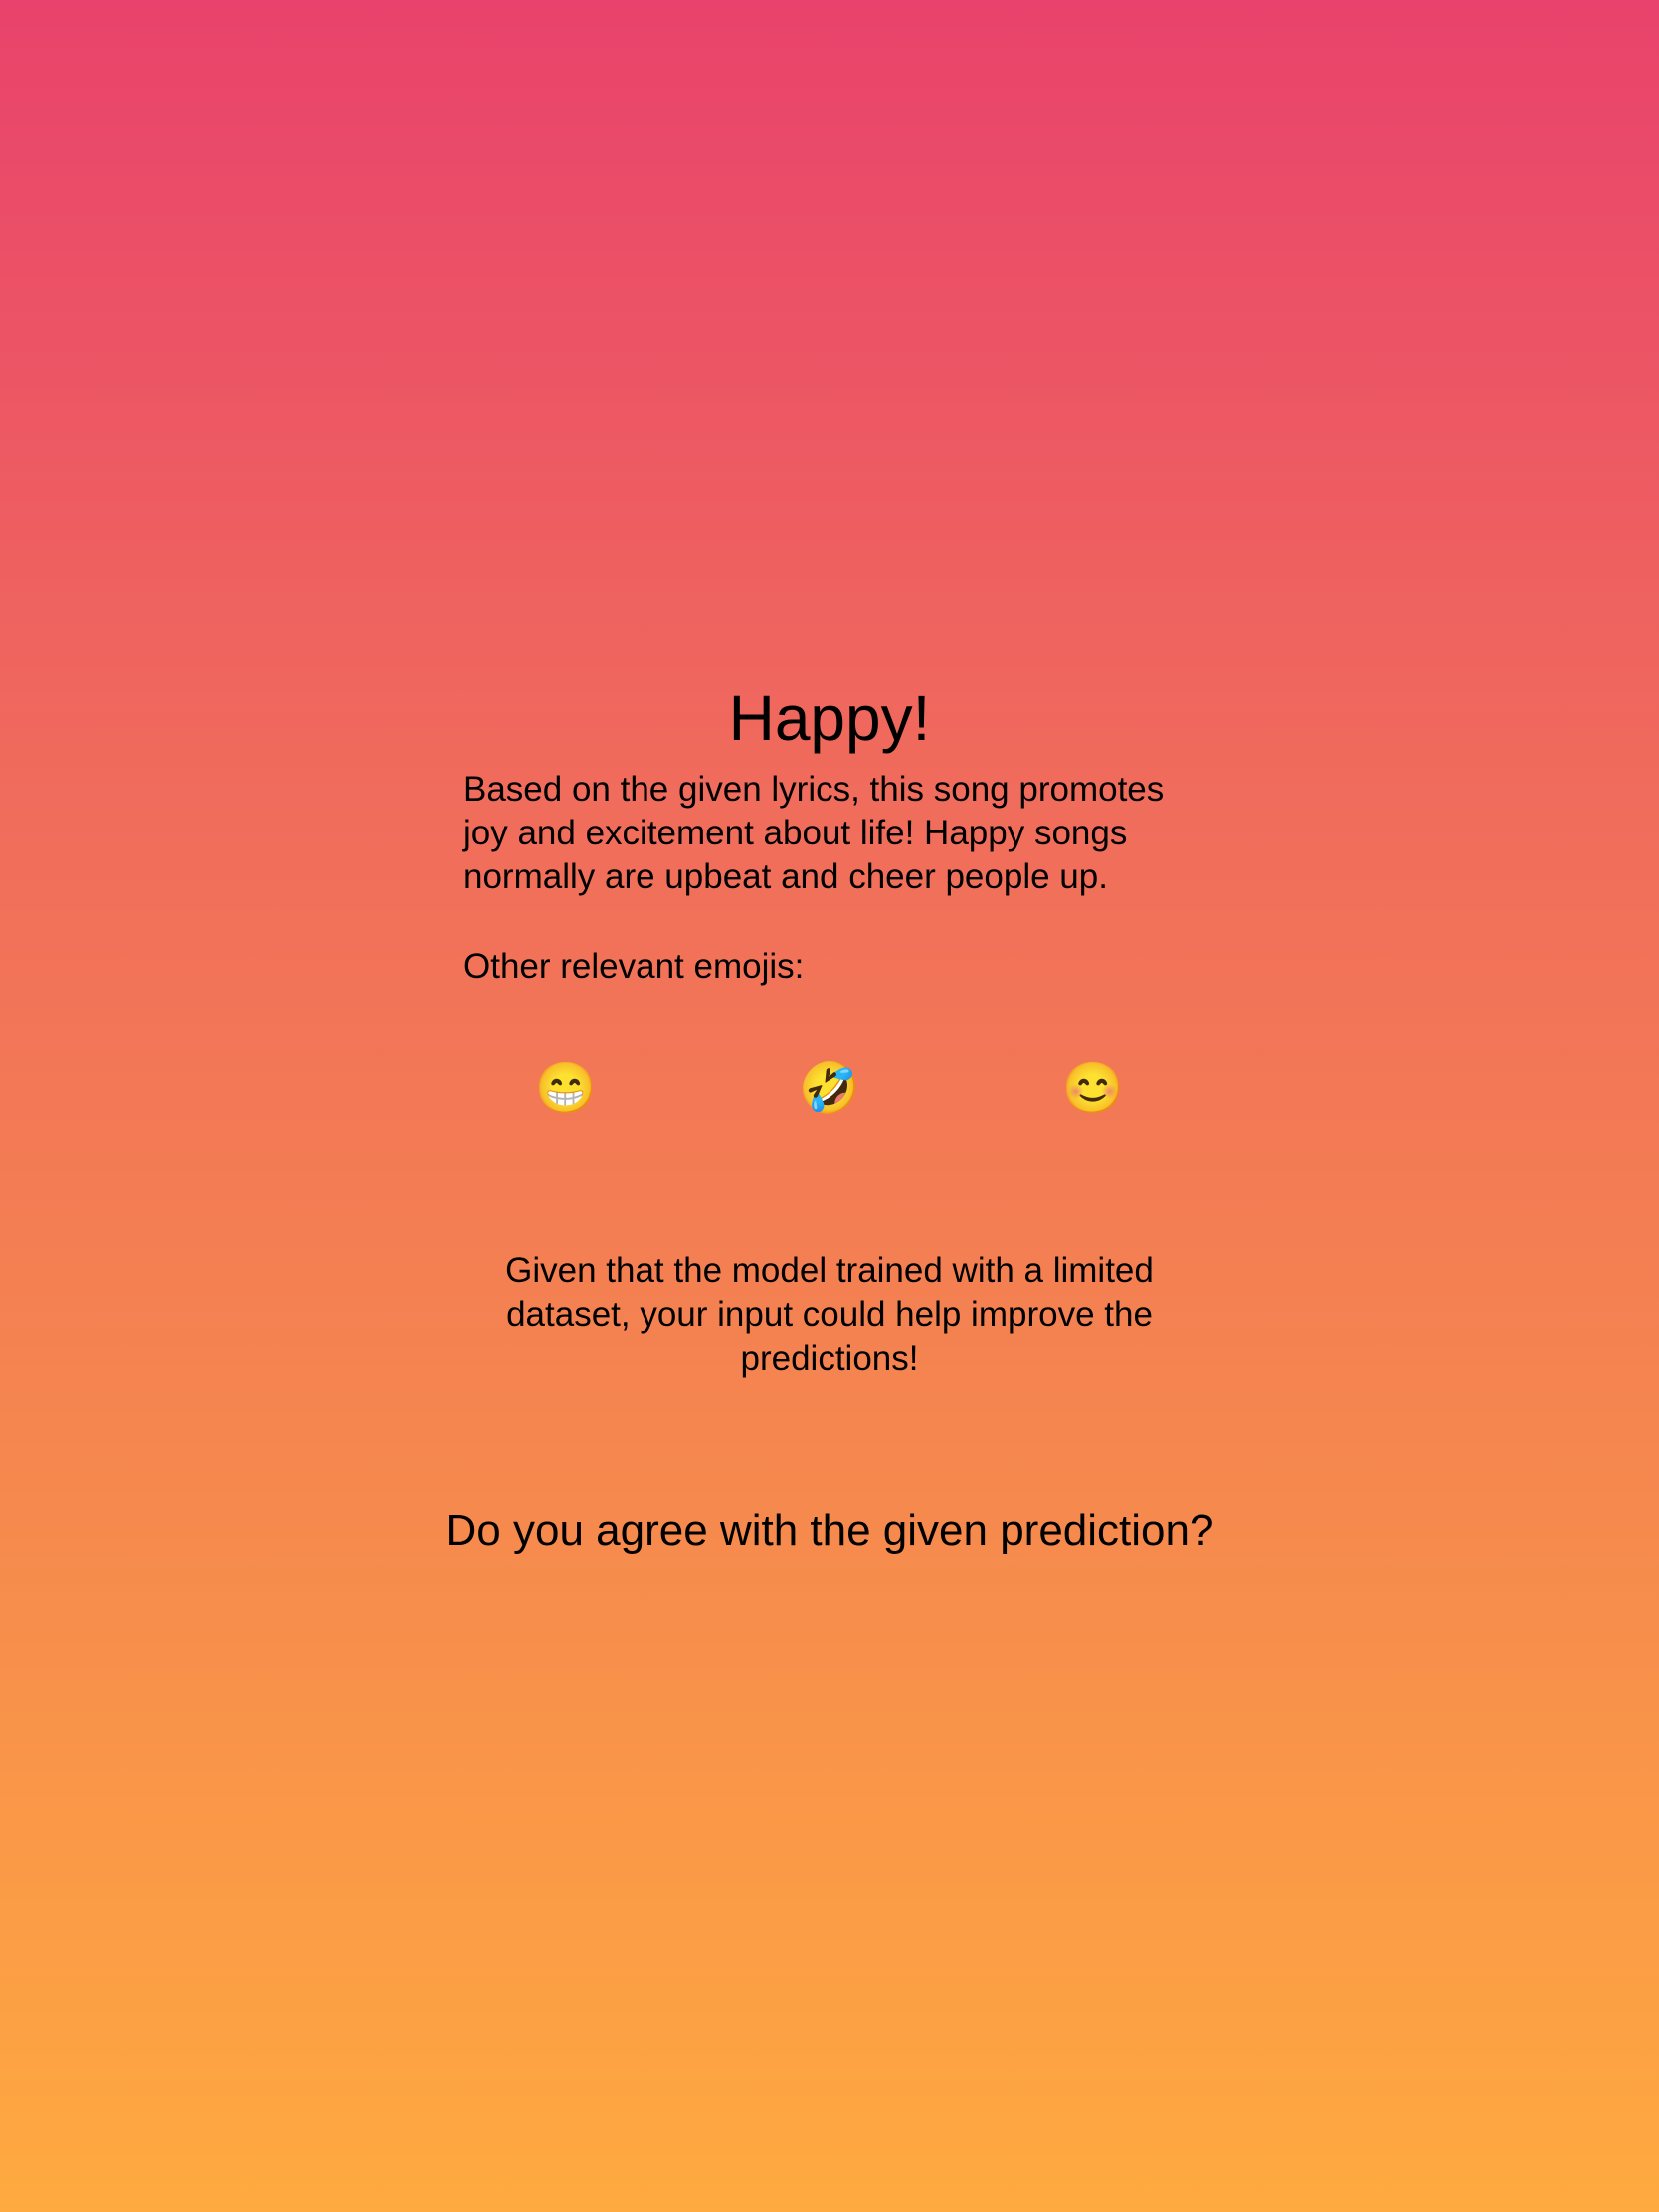  Describe the element at coordinates (634, 966) in the screenshot. I see `emoji-heading: Other relevant emojis:` at that location.